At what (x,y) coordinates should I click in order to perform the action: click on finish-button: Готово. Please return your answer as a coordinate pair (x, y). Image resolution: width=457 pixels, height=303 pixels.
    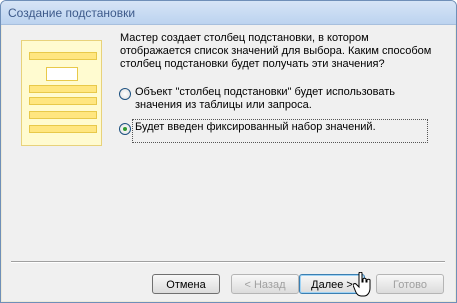
    Looking at the image, I should click on (410, 284).